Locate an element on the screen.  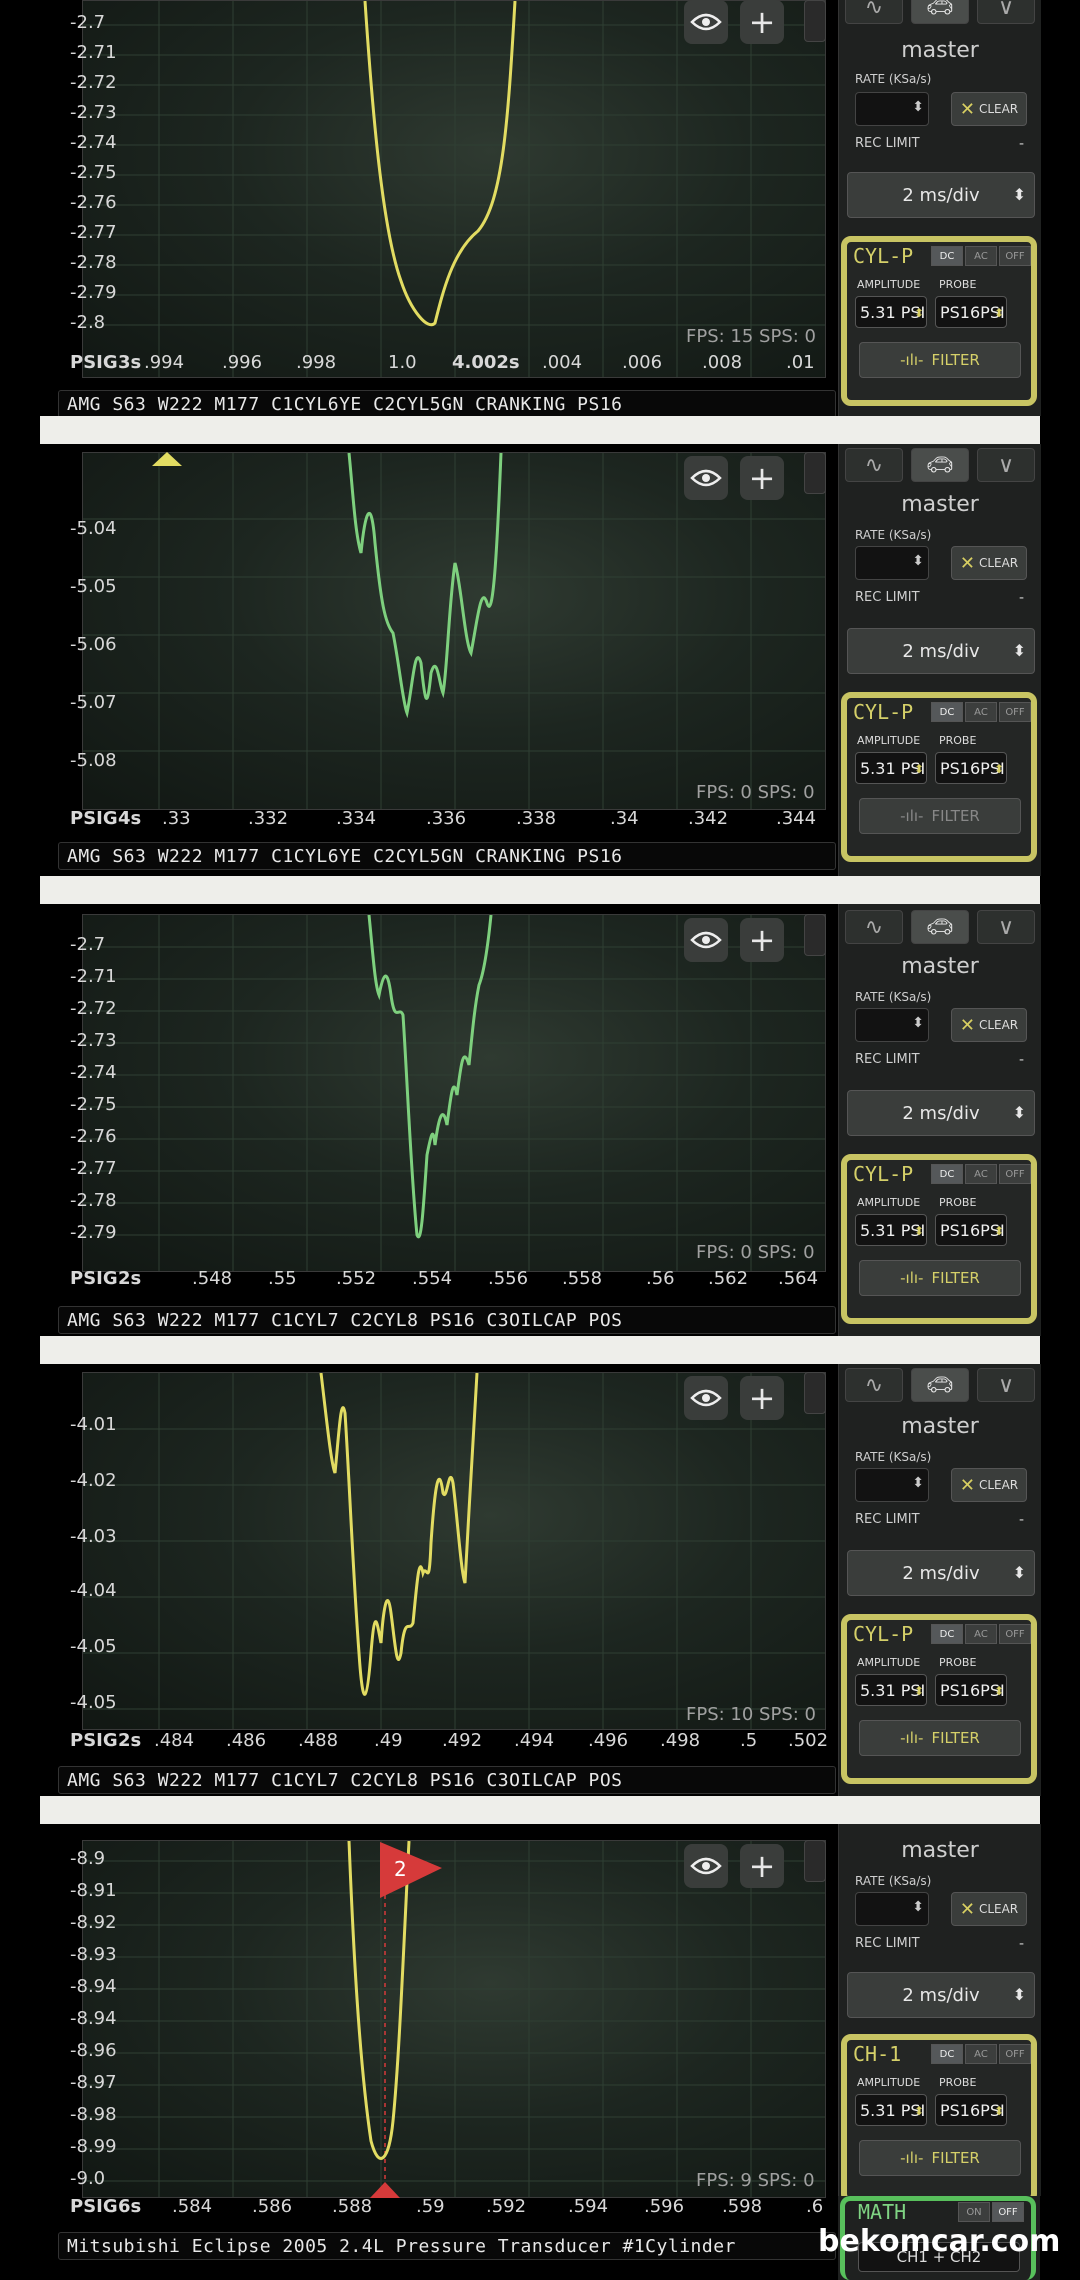
y-axis-label: -8.97 is located at coordinates (93, 2082).